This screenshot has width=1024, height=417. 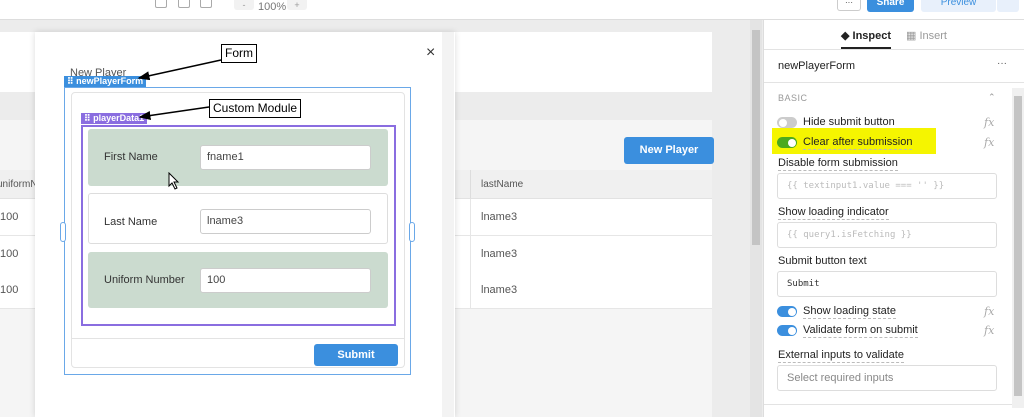 I want to click on annotation-arrows, so click(x=179, y=89).